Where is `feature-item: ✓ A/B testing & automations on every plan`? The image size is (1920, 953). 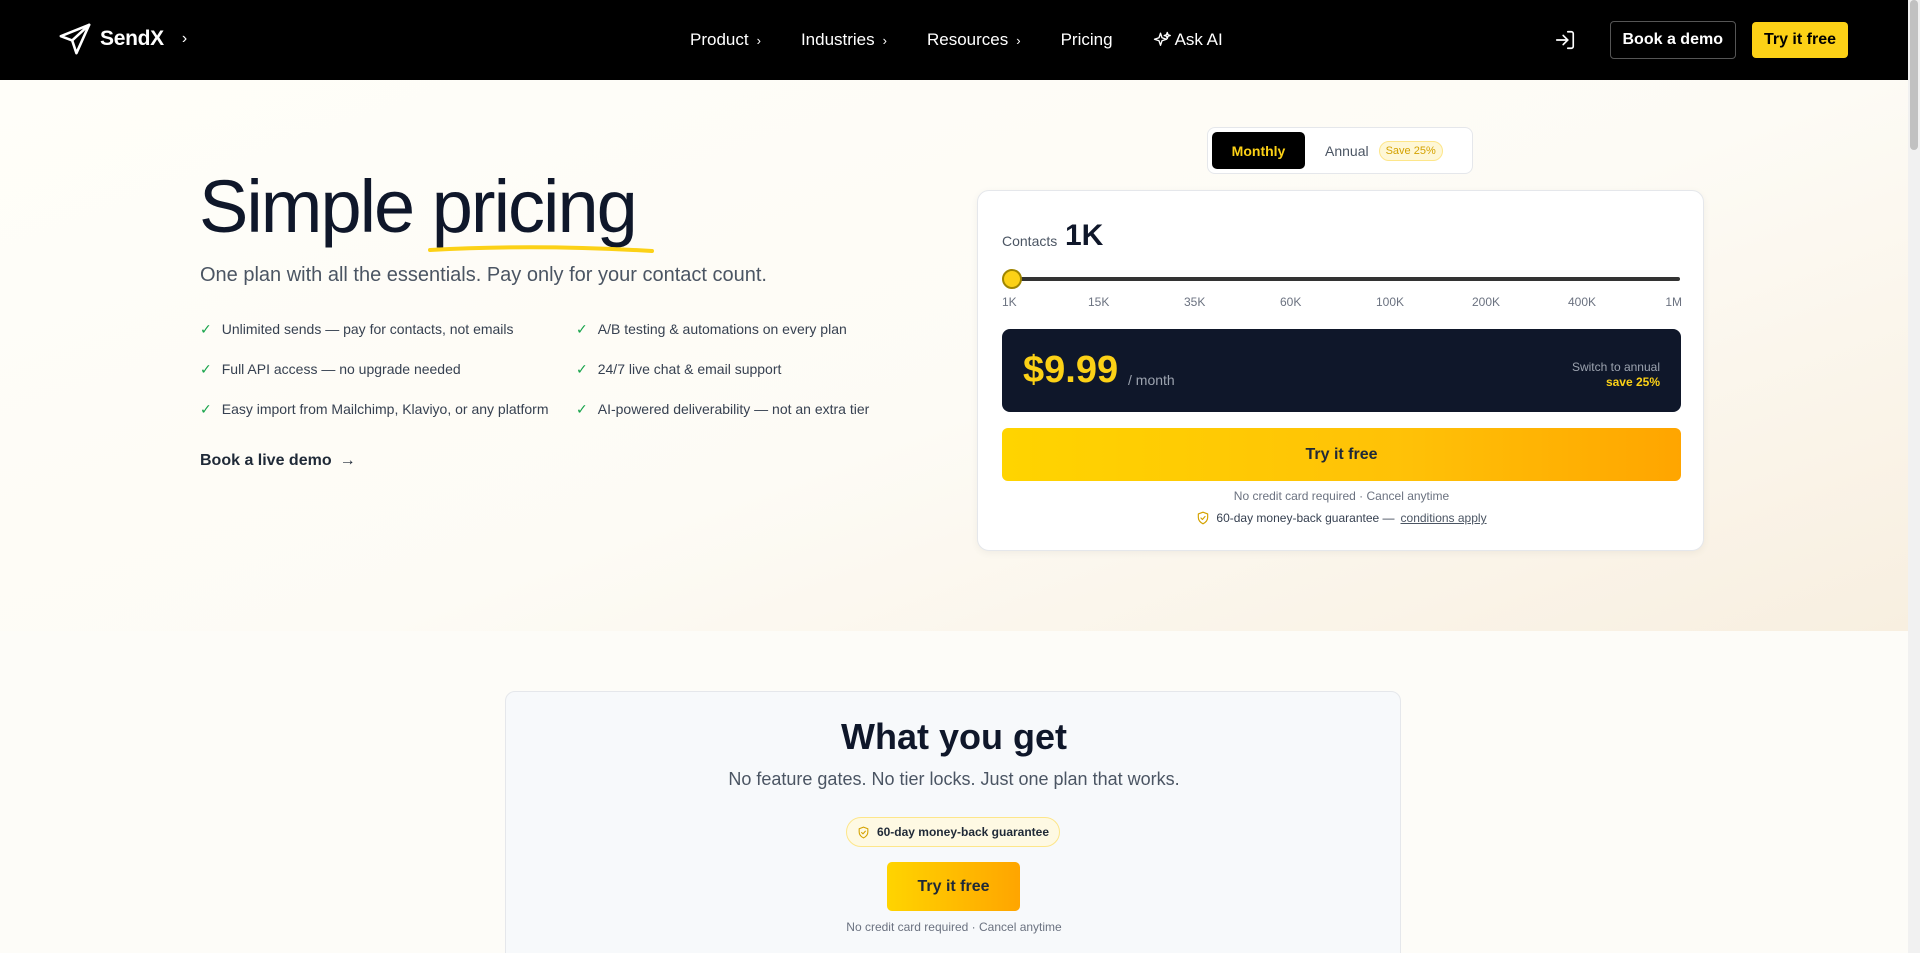 feature-item: ✓ A/B testing & automations on every plan is located at coordinates (736, 329).